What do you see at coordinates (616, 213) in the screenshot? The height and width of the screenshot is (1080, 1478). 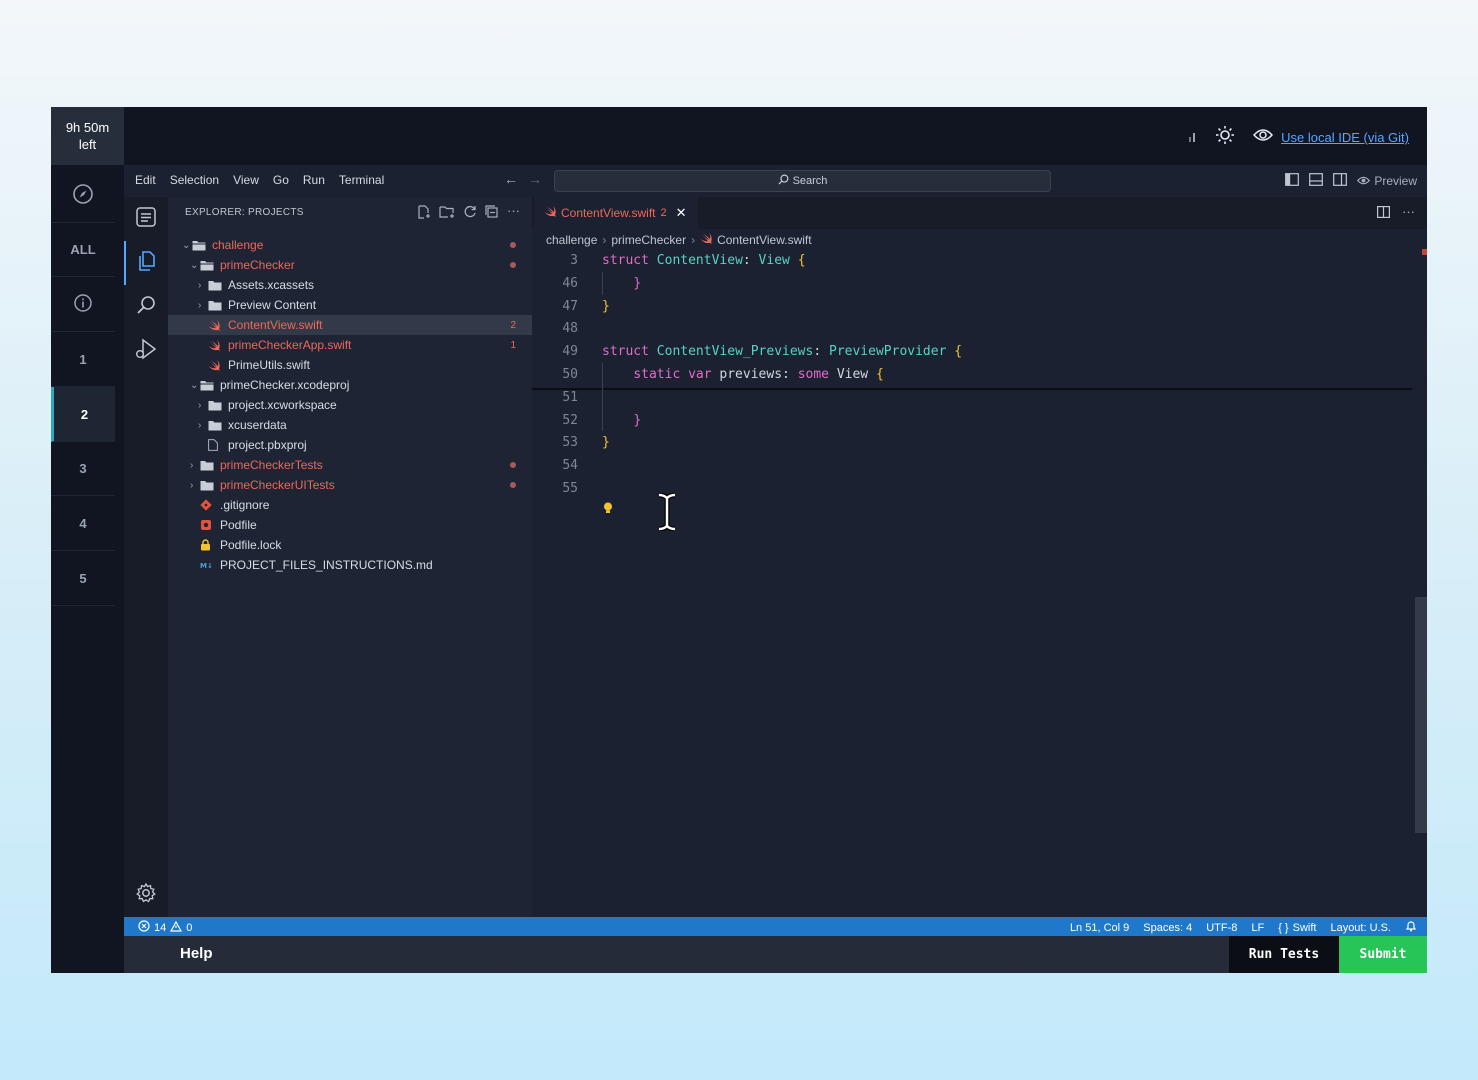 I see `tab-contentview: ContentView.swift 2 ✕` at bounding box center [616, 213].